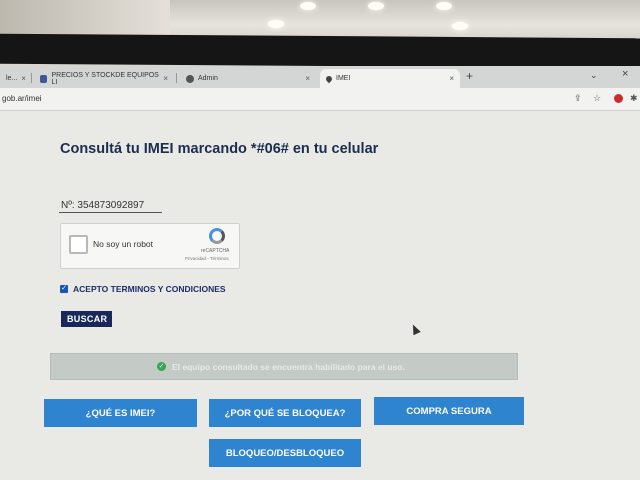 The width and height of the screenshot is (640, 480). I want to click on block-unblock-button: BLOQUEO/DESBLOQUEO, so click(285, 453).